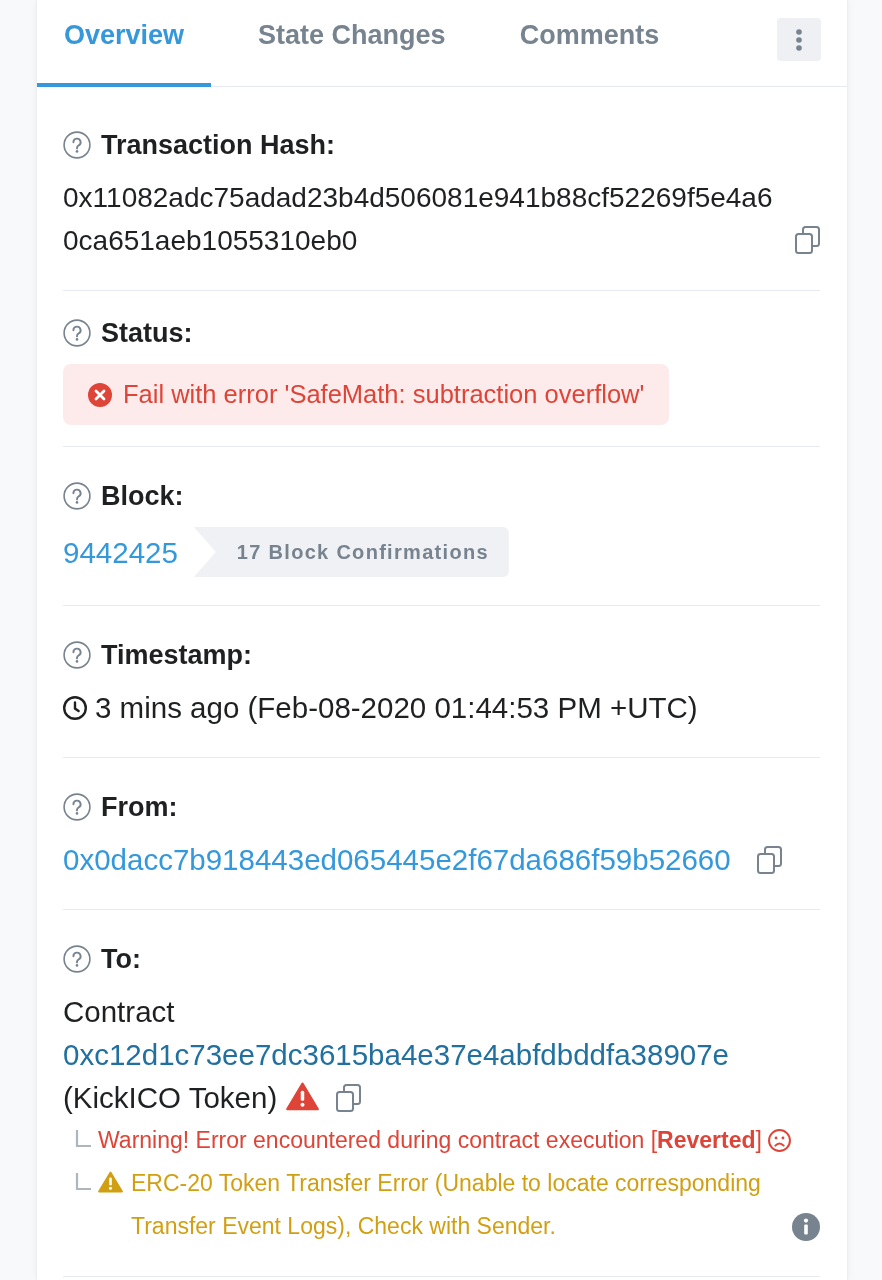 This screenshot has height=1280, width=882. I want to click on transaction-hash: 0x11082adc75adad23b4d506081e941b88cf52269f5e4a60ca651aeb1055310eb0, so click(418, 219).